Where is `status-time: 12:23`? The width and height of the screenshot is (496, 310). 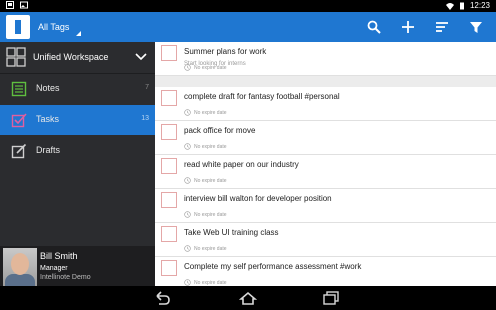 status-time: 12:23 is located at coordinates (479, 5).